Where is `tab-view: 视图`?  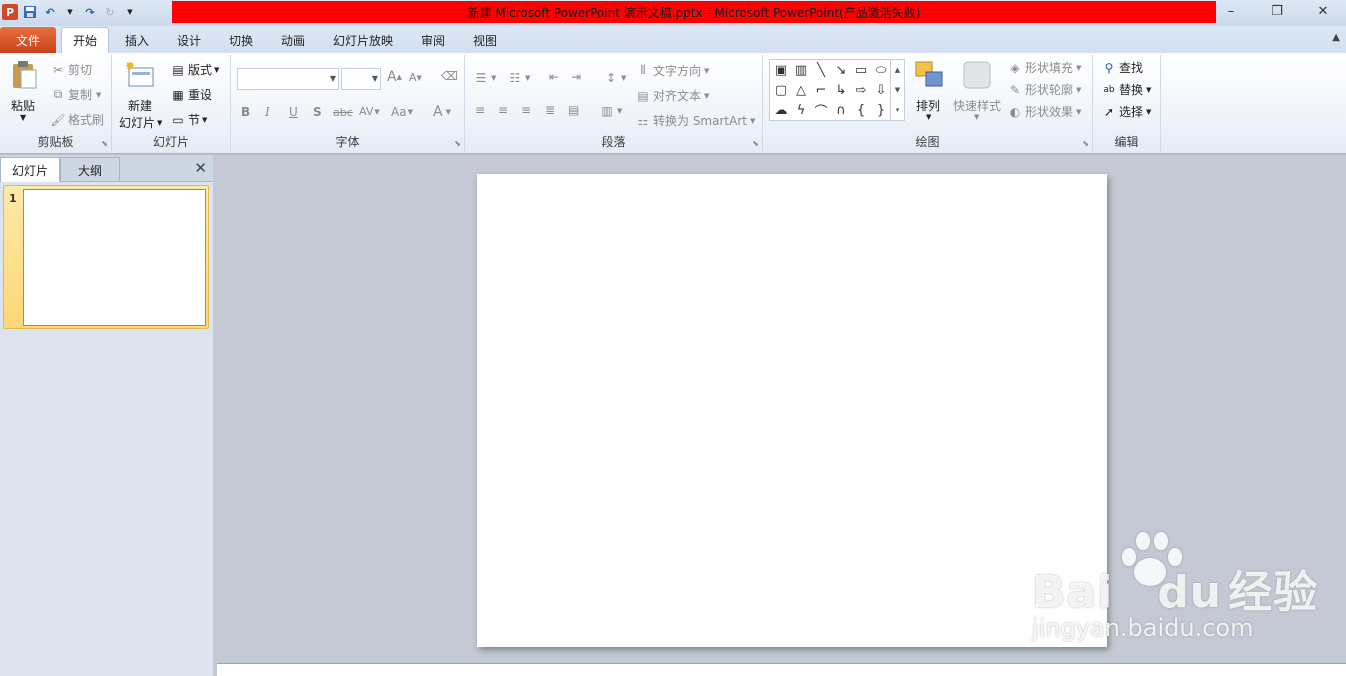
tab-view: 视图 is located at coordinates (485, 40).